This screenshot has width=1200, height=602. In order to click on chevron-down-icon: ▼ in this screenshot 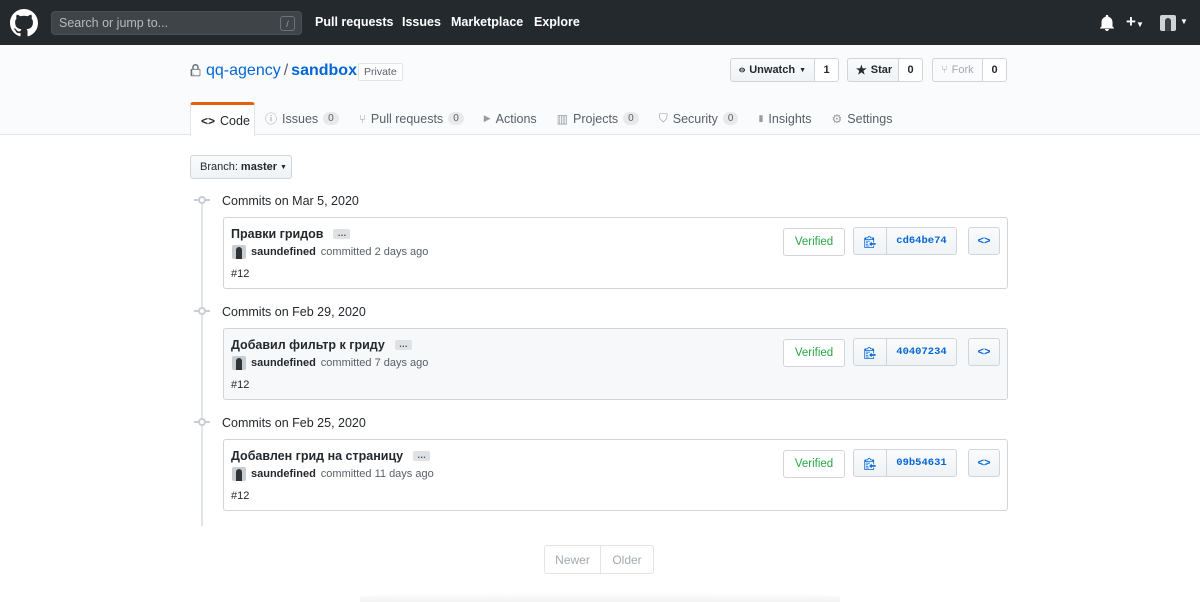, I will do `click(1139, 24)`.